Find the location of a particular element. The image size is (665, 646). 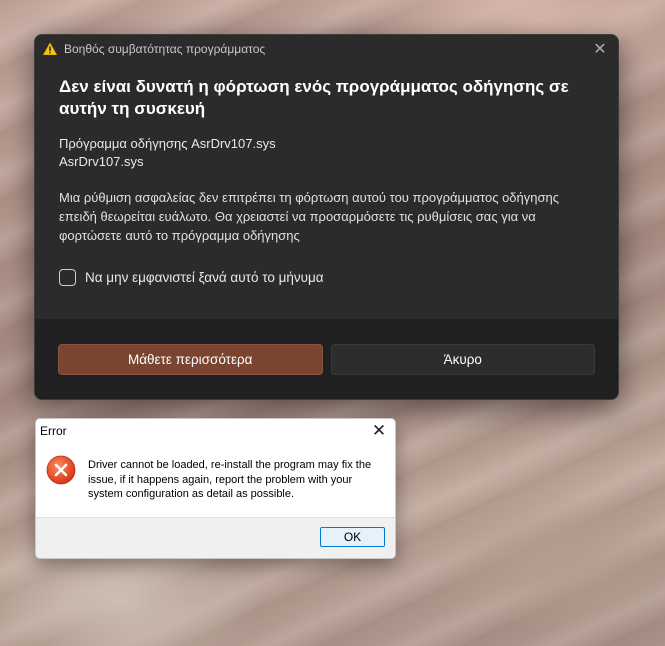

driver-name-line: Πρόγραμμα οδήγησης AsrDrv107.sys is located at coordinates (167, 143).